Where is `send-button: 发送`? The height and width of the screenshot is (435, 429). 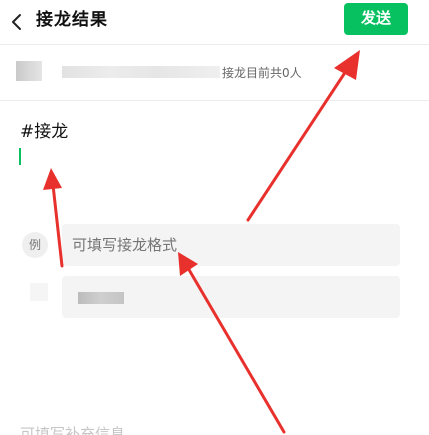 send-button: 发送 is located at coordinates (376, 19).